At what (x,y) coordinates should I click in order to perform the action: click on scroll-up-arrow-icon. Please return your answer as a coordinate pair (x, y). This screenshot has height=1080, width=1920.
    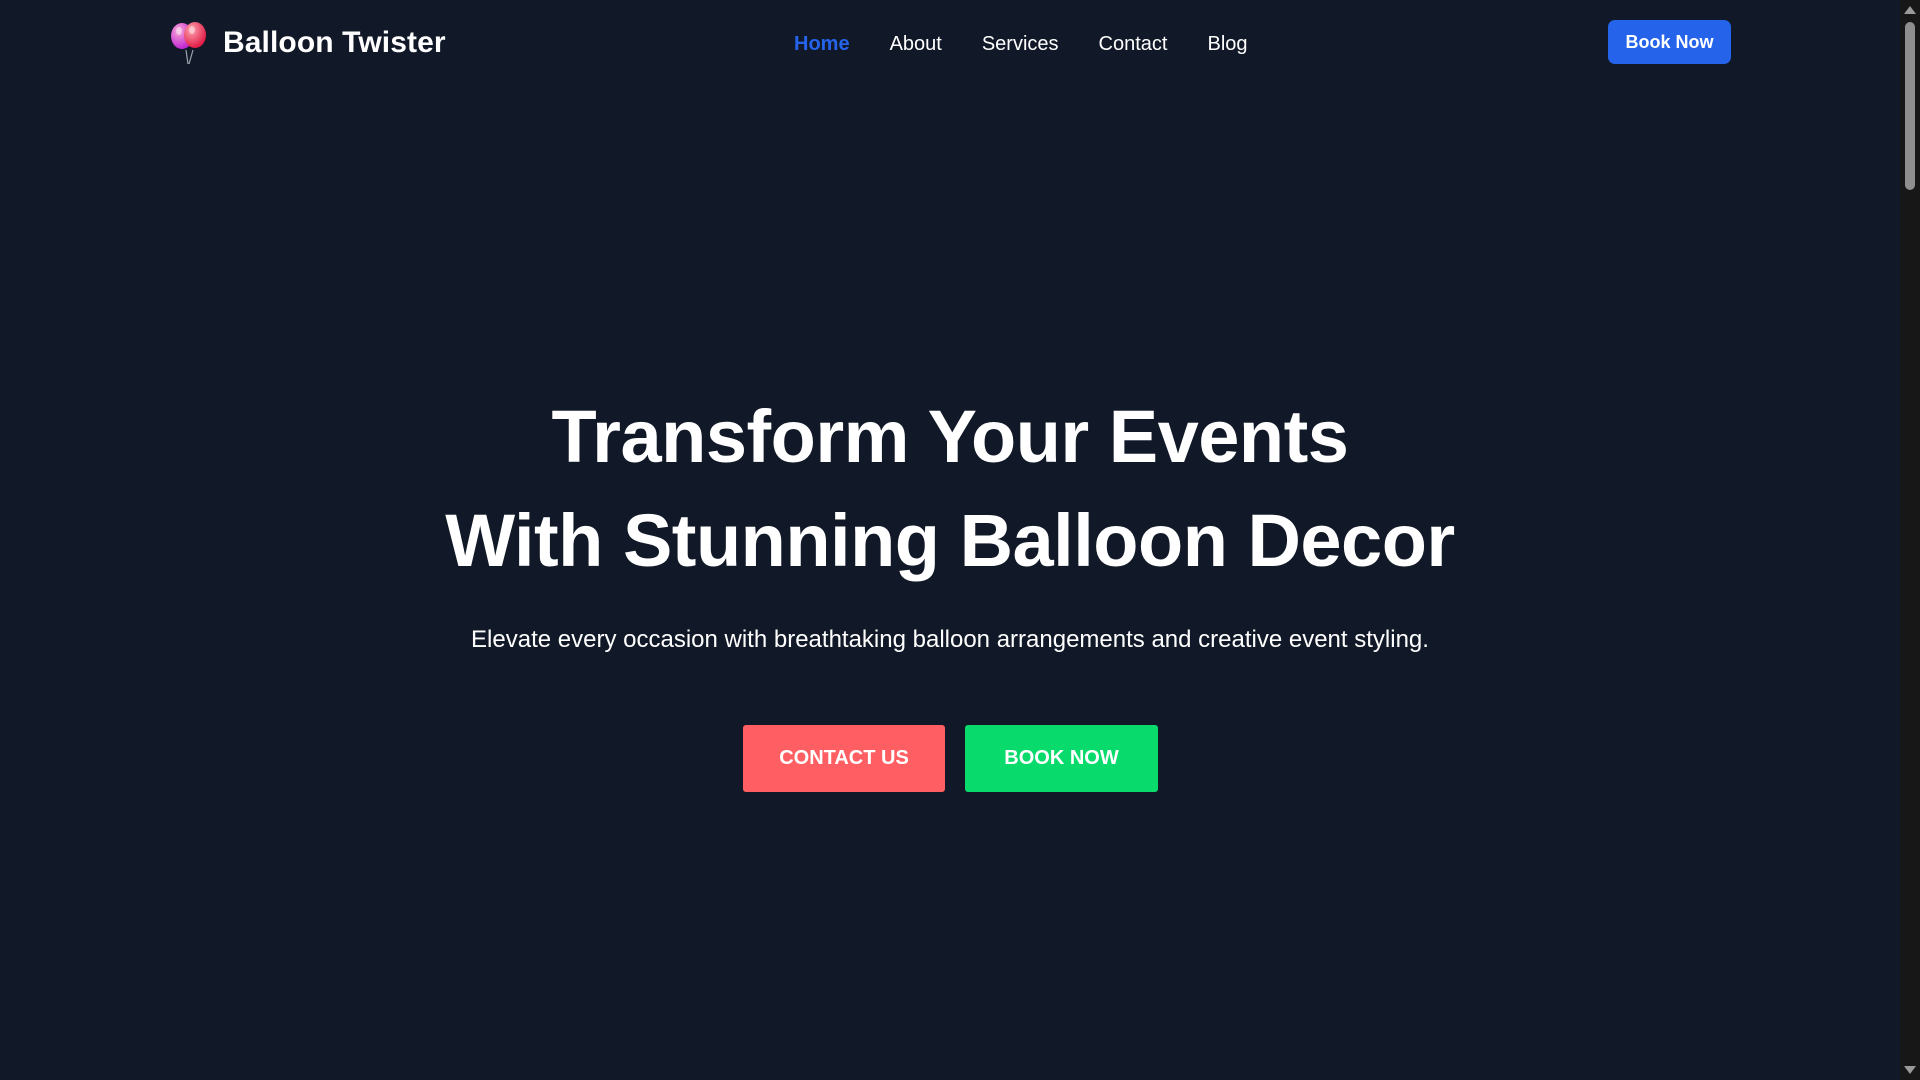
    Looking at the image, I should click on (1910, 10).